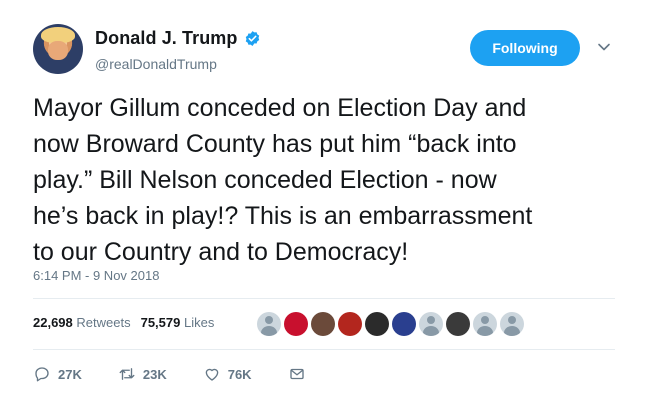 Image resolution: width=650 pixels, height=411 pixels. What do you see at coordinates (525, 48) in the screenshot?
I see `following-button: Following` at bounding box center [525, 48].